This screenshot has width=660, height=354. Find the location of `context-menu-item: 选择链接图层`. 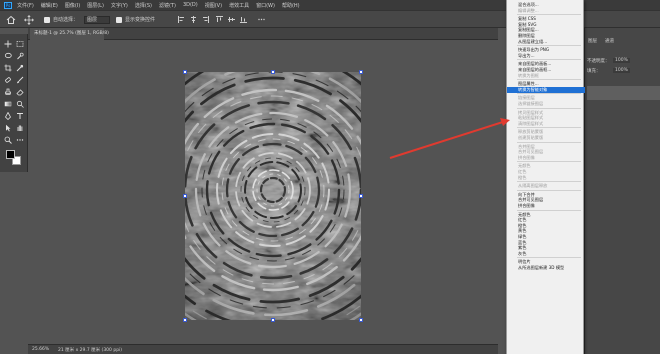

context-menu-item: 选择链接图层 is located at coordinates (531, 103).